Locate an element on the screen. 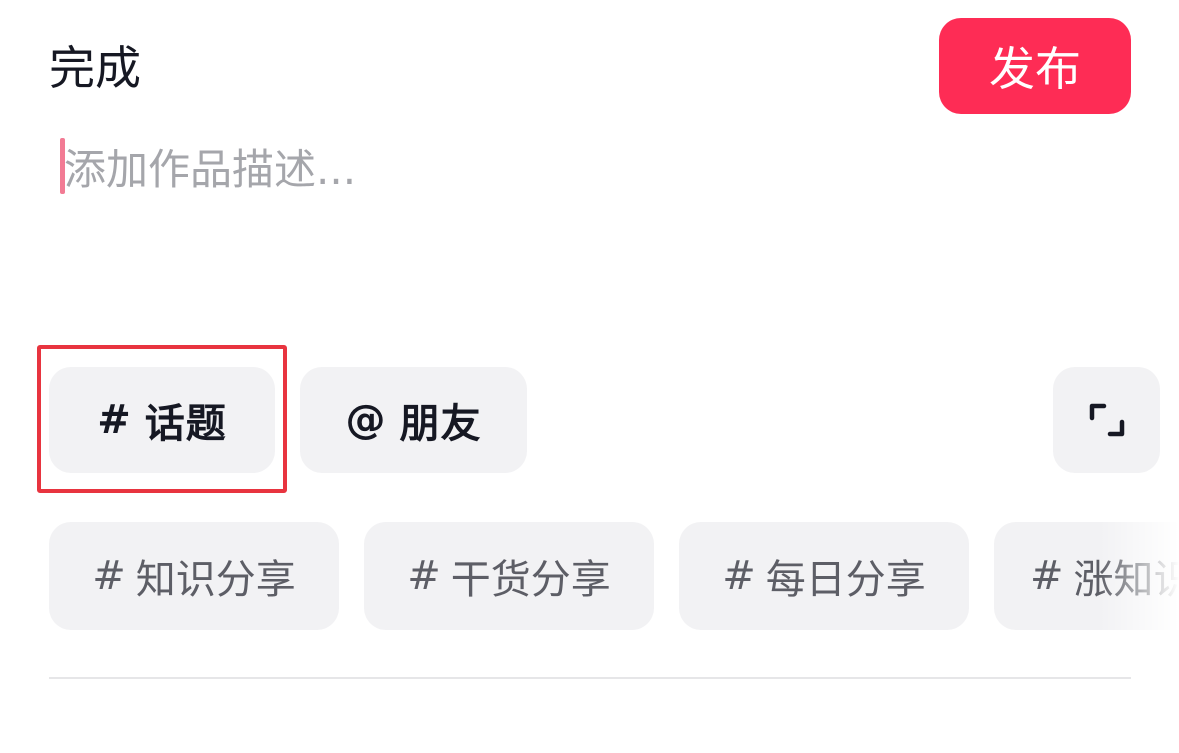  suggested-topic-label: 每日分享 is located at coordinates (845, 580).